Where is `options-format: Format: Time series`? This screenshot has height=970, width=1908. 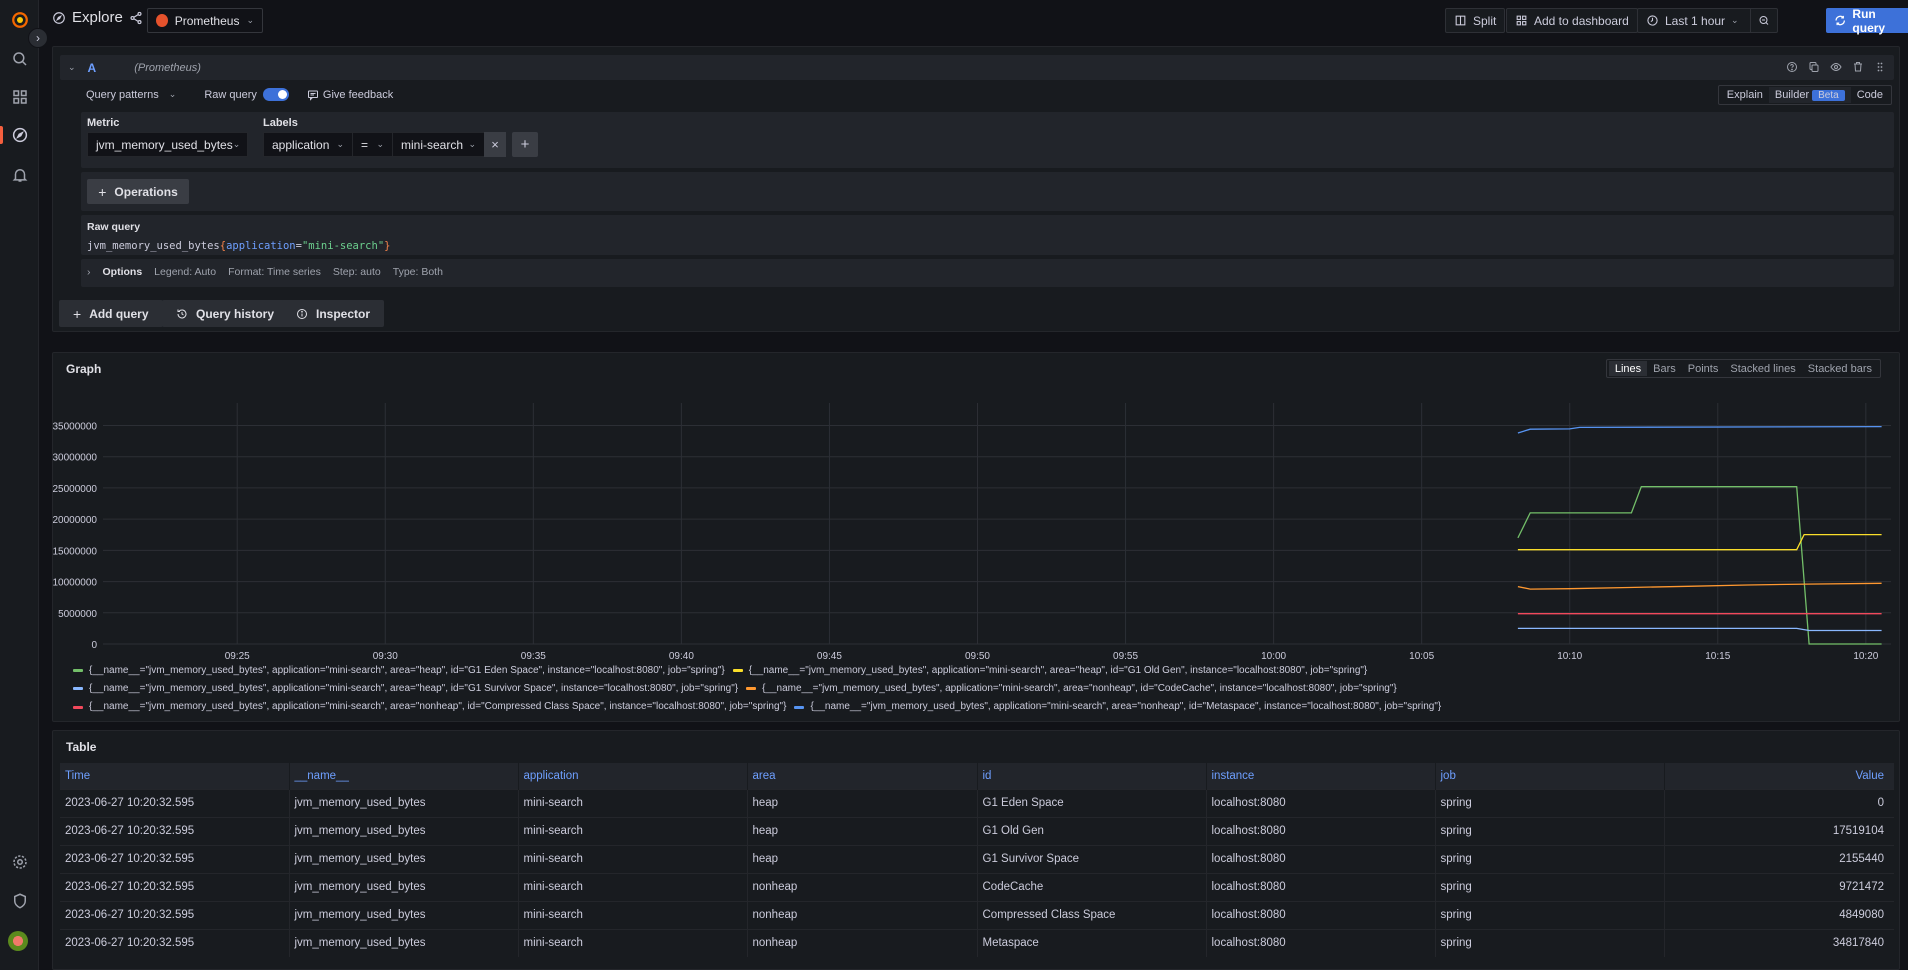
options-format: Format: Time series is located at coordinates (274, 272).